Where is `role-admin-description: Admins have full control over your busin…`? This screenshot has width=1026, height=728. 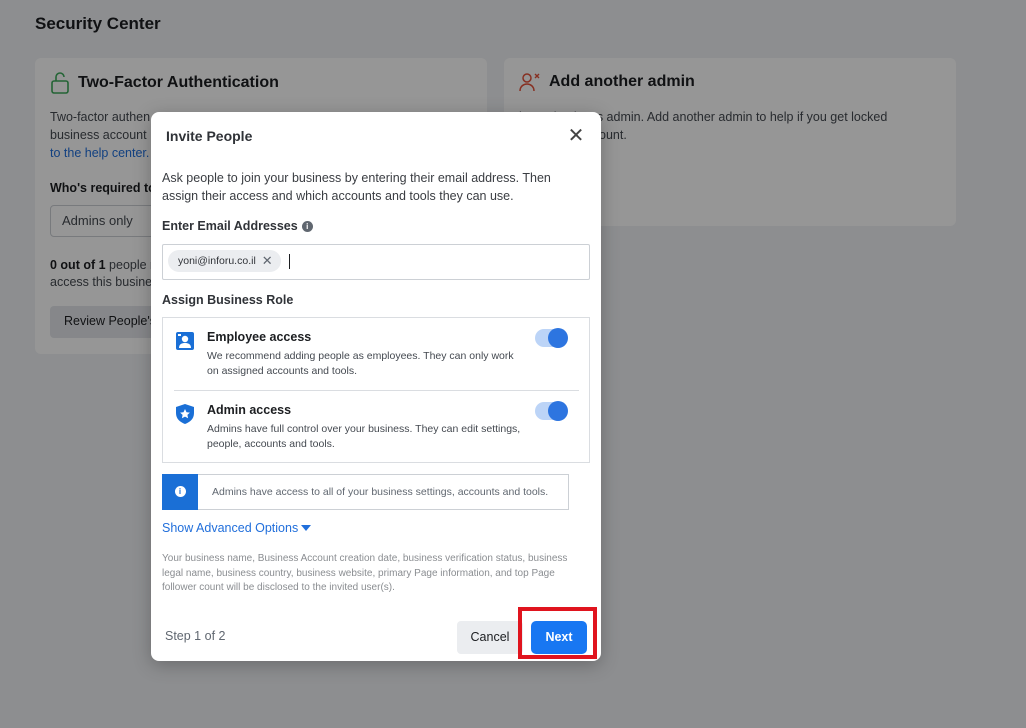 role-admin-description: Admins have full control over your busin… is located at coordinates (364, 436).